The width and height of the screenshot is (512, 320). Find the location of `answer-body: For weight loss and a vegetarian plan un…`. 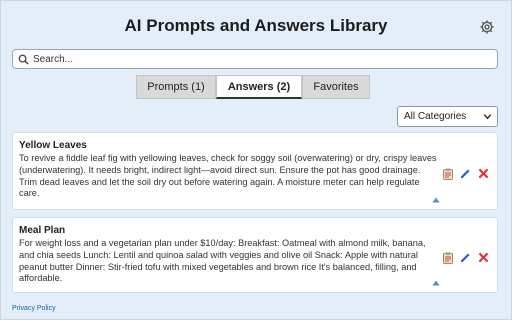

answer-body: For weight loss and a vegetarian plan un… is located at coordinates (222, 261).